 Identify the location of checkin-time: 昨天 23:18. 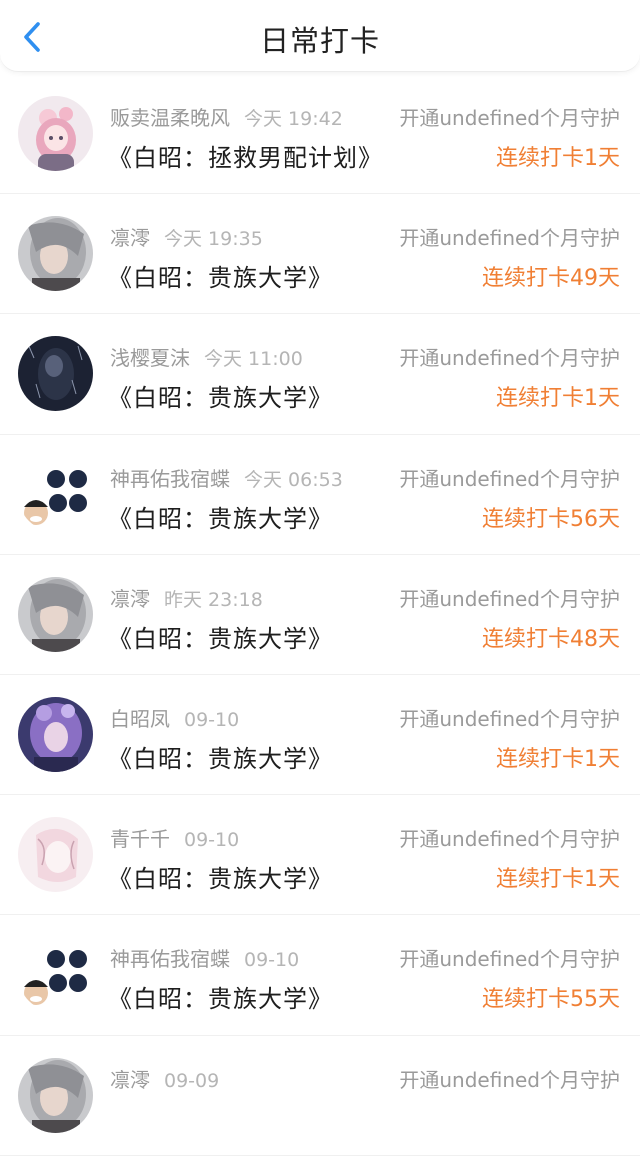
(213, 599).